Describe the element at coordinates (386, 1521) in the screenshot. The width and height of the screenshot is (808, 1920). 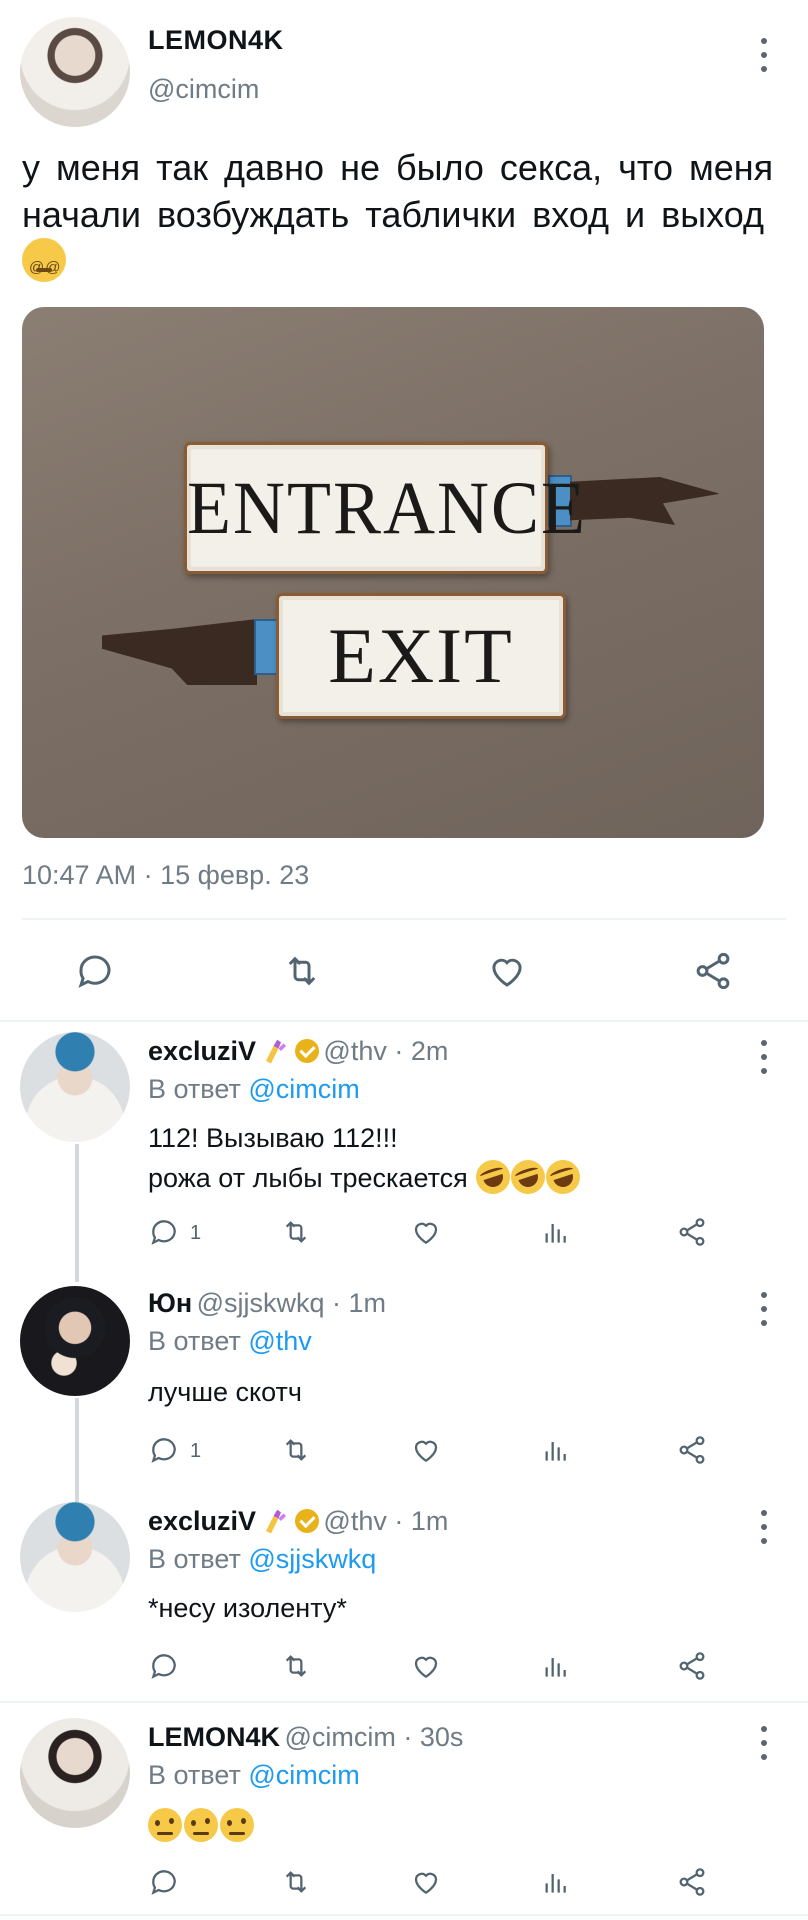
I see `reply-meta: @thv · 1m` at that location.